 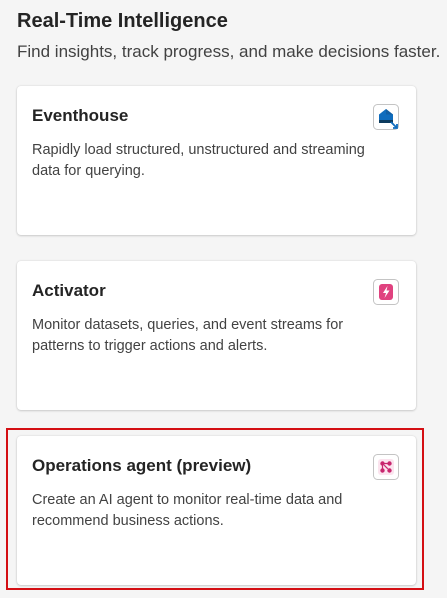 I want to click on card-title: Eventhouse, so click(x=80, y=115).